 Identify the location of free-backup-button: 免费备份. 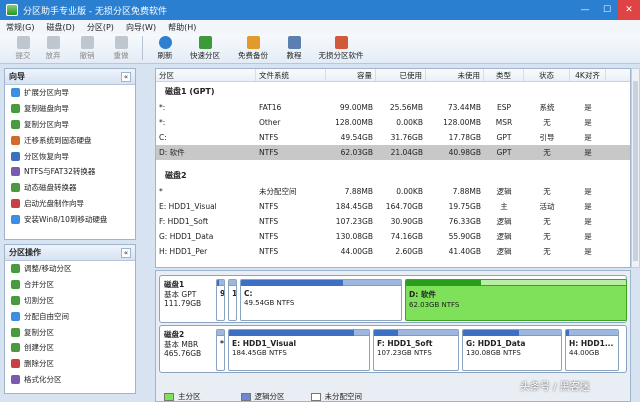
(253, 48).